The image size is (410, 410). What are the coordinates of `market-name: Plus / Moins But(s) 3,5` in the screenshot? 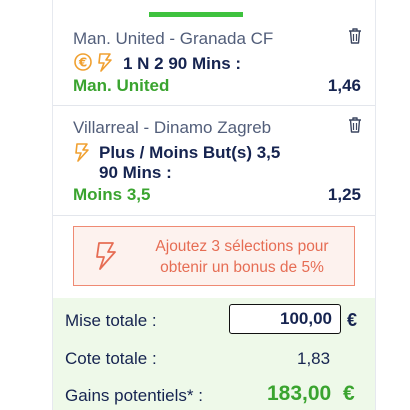 It's located at (190, 152).